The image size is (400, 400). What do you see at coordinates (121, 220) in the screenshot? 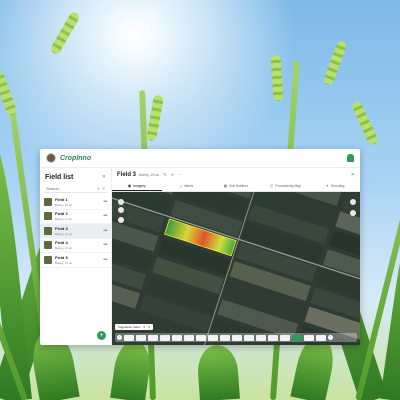
I see `locate-button` at bounding box center [121, 220].